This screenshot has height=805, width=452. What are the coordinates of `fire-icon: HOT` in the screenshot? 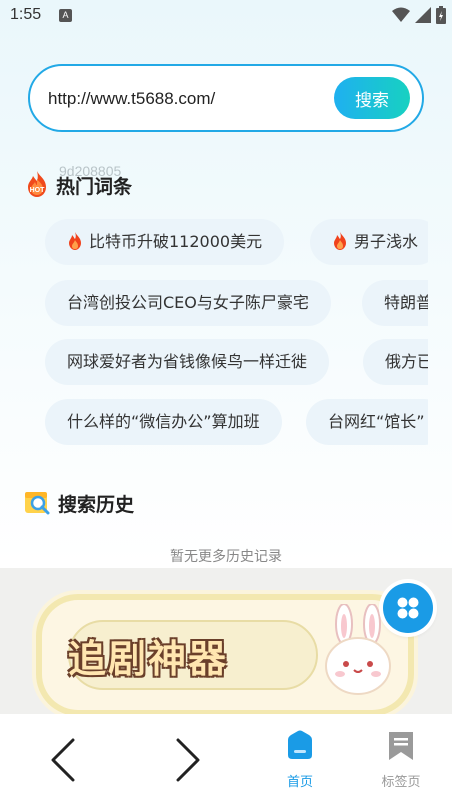 It's located at (37, 184).